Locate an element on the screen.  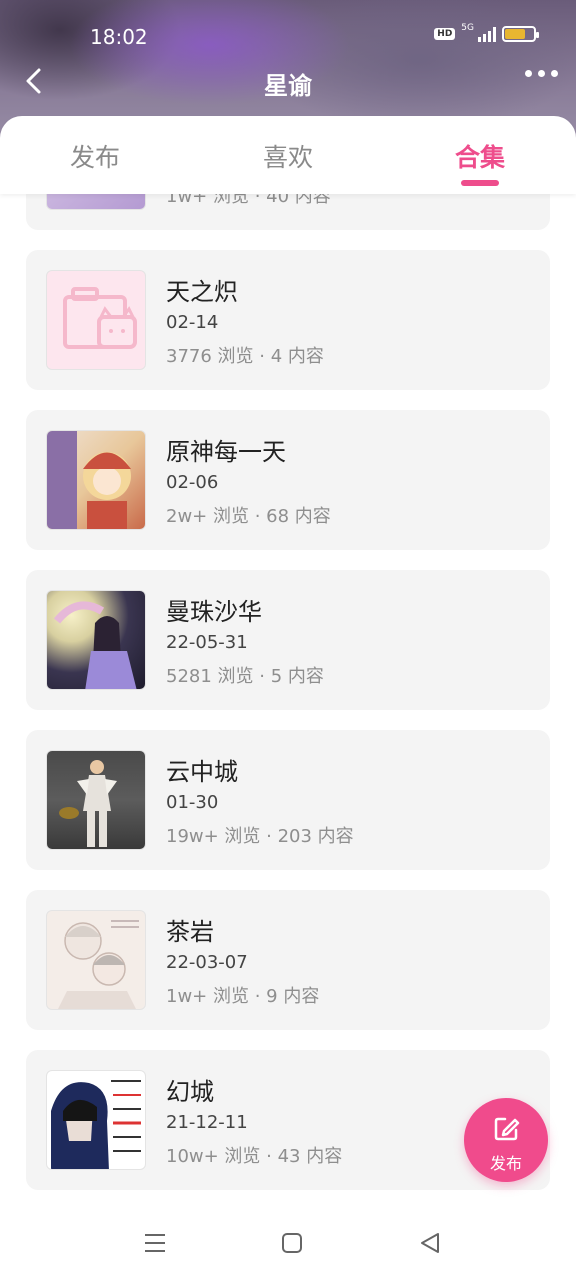
collection-card: 云中城 01-30 19w+ 浏览 · 203 内容 is located at coordinates (288, 800).